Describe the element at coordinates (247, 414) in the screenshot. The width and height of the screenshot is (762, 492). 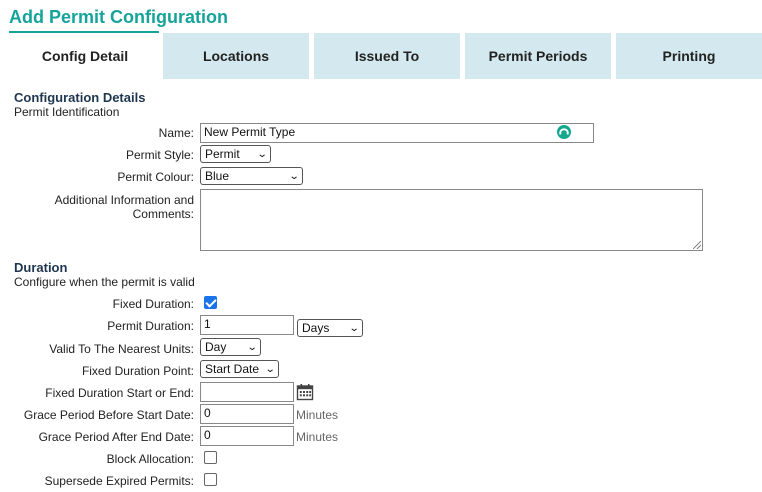
I see `grace-before-input: 0` at that location.